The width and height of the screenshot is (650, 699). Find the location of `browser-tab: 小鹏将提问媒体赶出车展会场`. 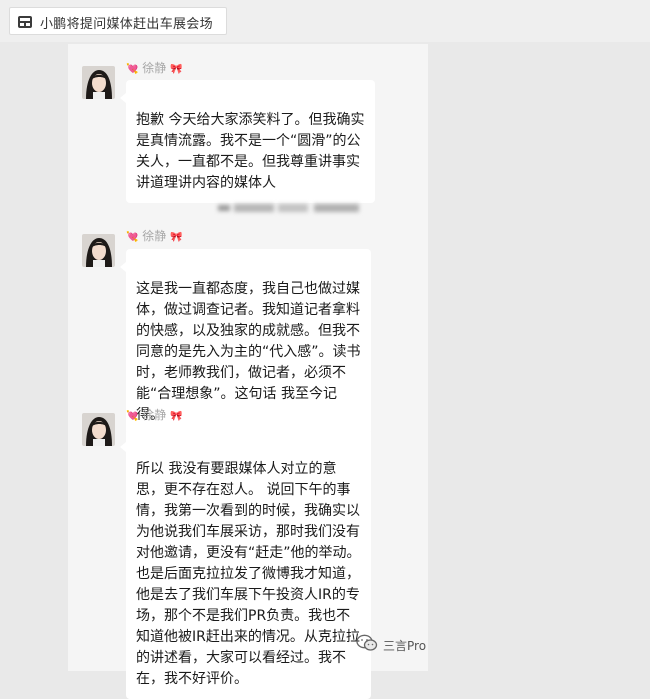

browser-tab: 小鹏将提问媒体赶出车展会场 is located at coordinates (118, 21).